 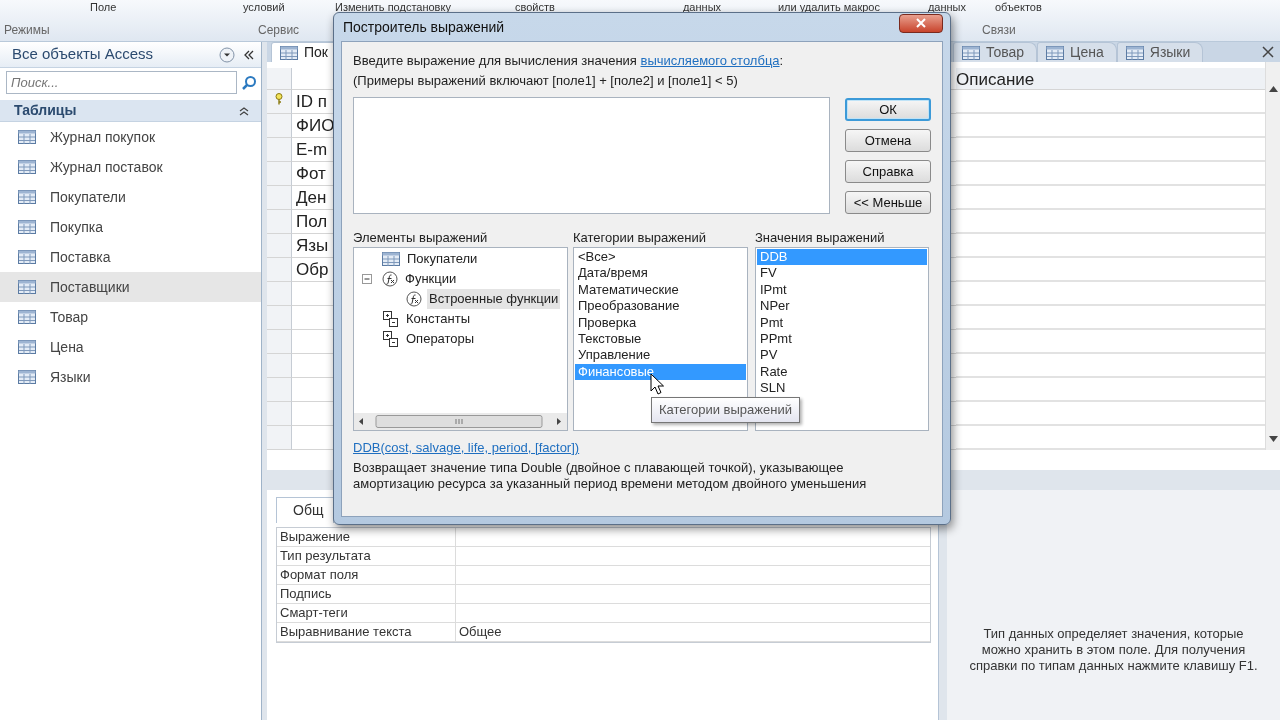 What do you see at coordinates (130, 317) in the screenshot?
I see `nav-item: Товар` at bounding box center [130, 317].